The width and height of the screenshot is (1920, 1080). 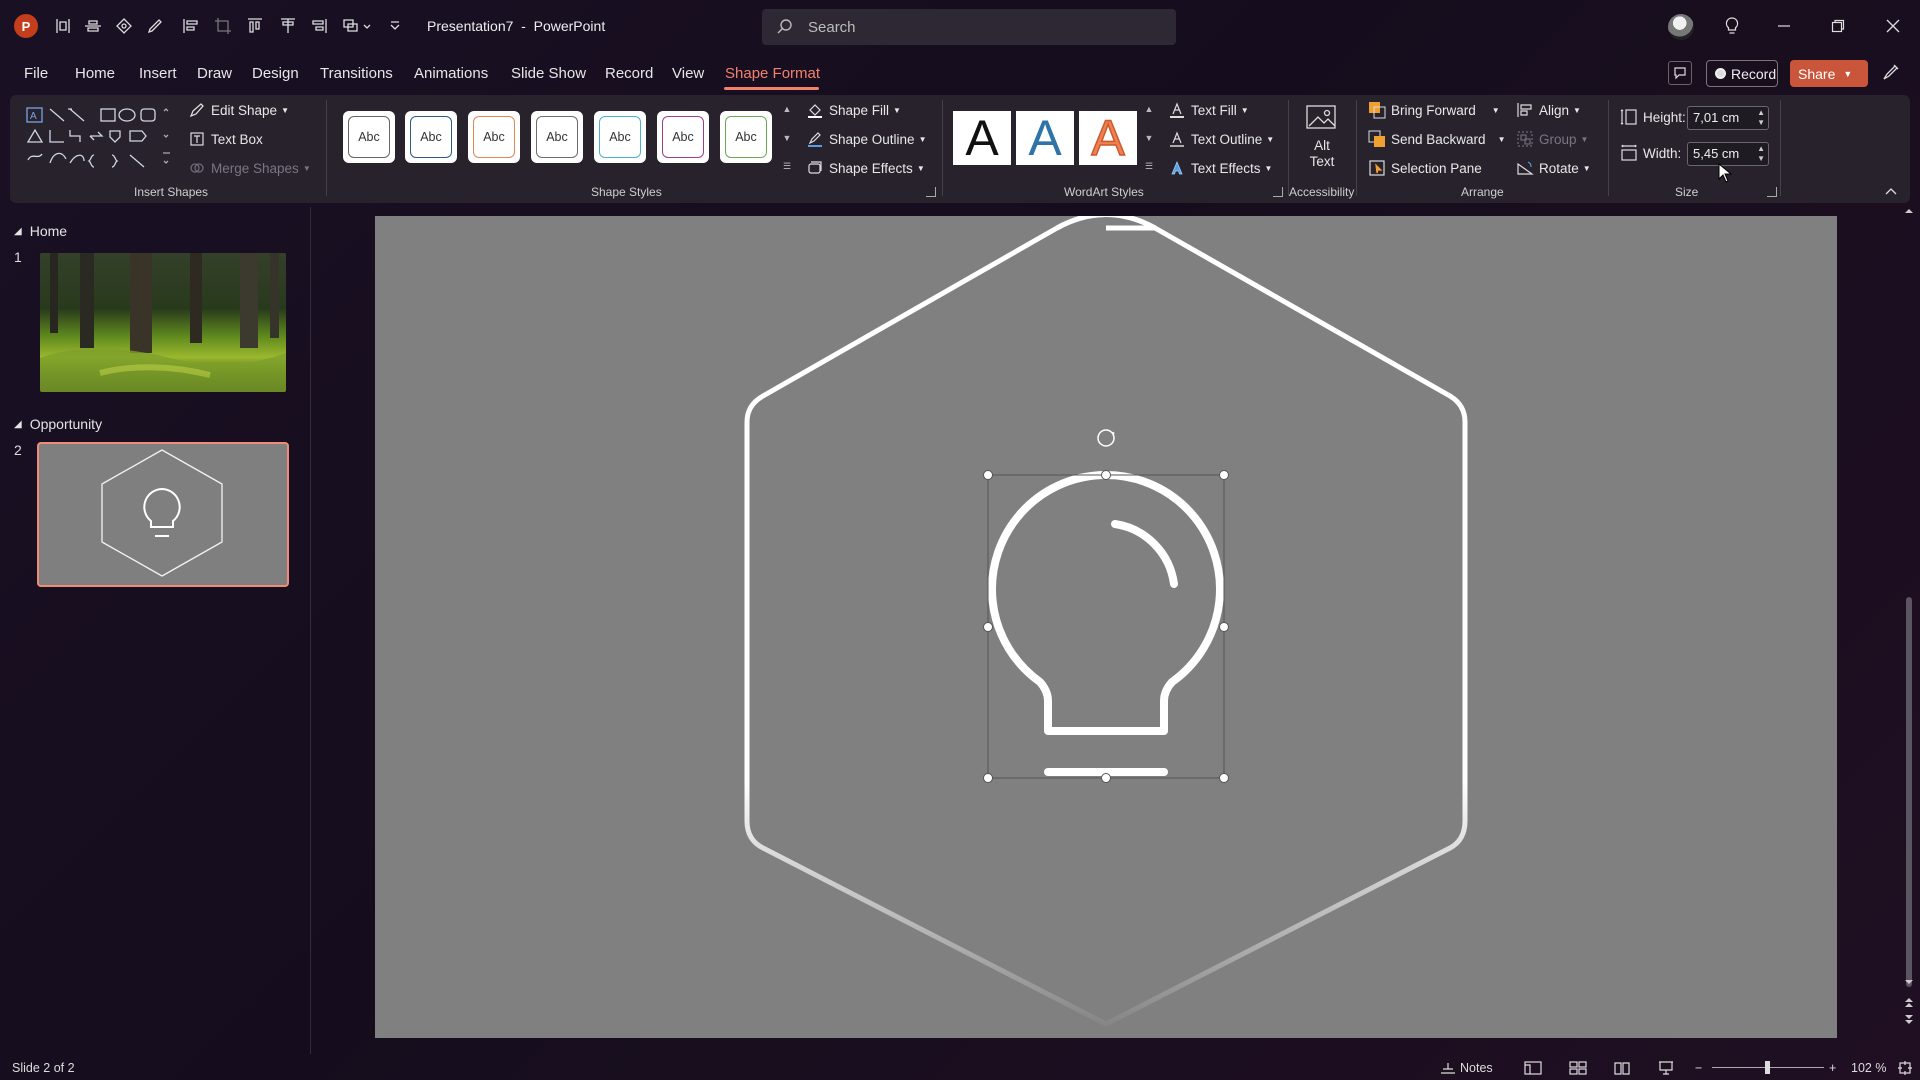 What do you see at coordinates (557, 137) in the screenshot?
I see `shape-style-preset-4: Abc` at bounding box center [557, 137].